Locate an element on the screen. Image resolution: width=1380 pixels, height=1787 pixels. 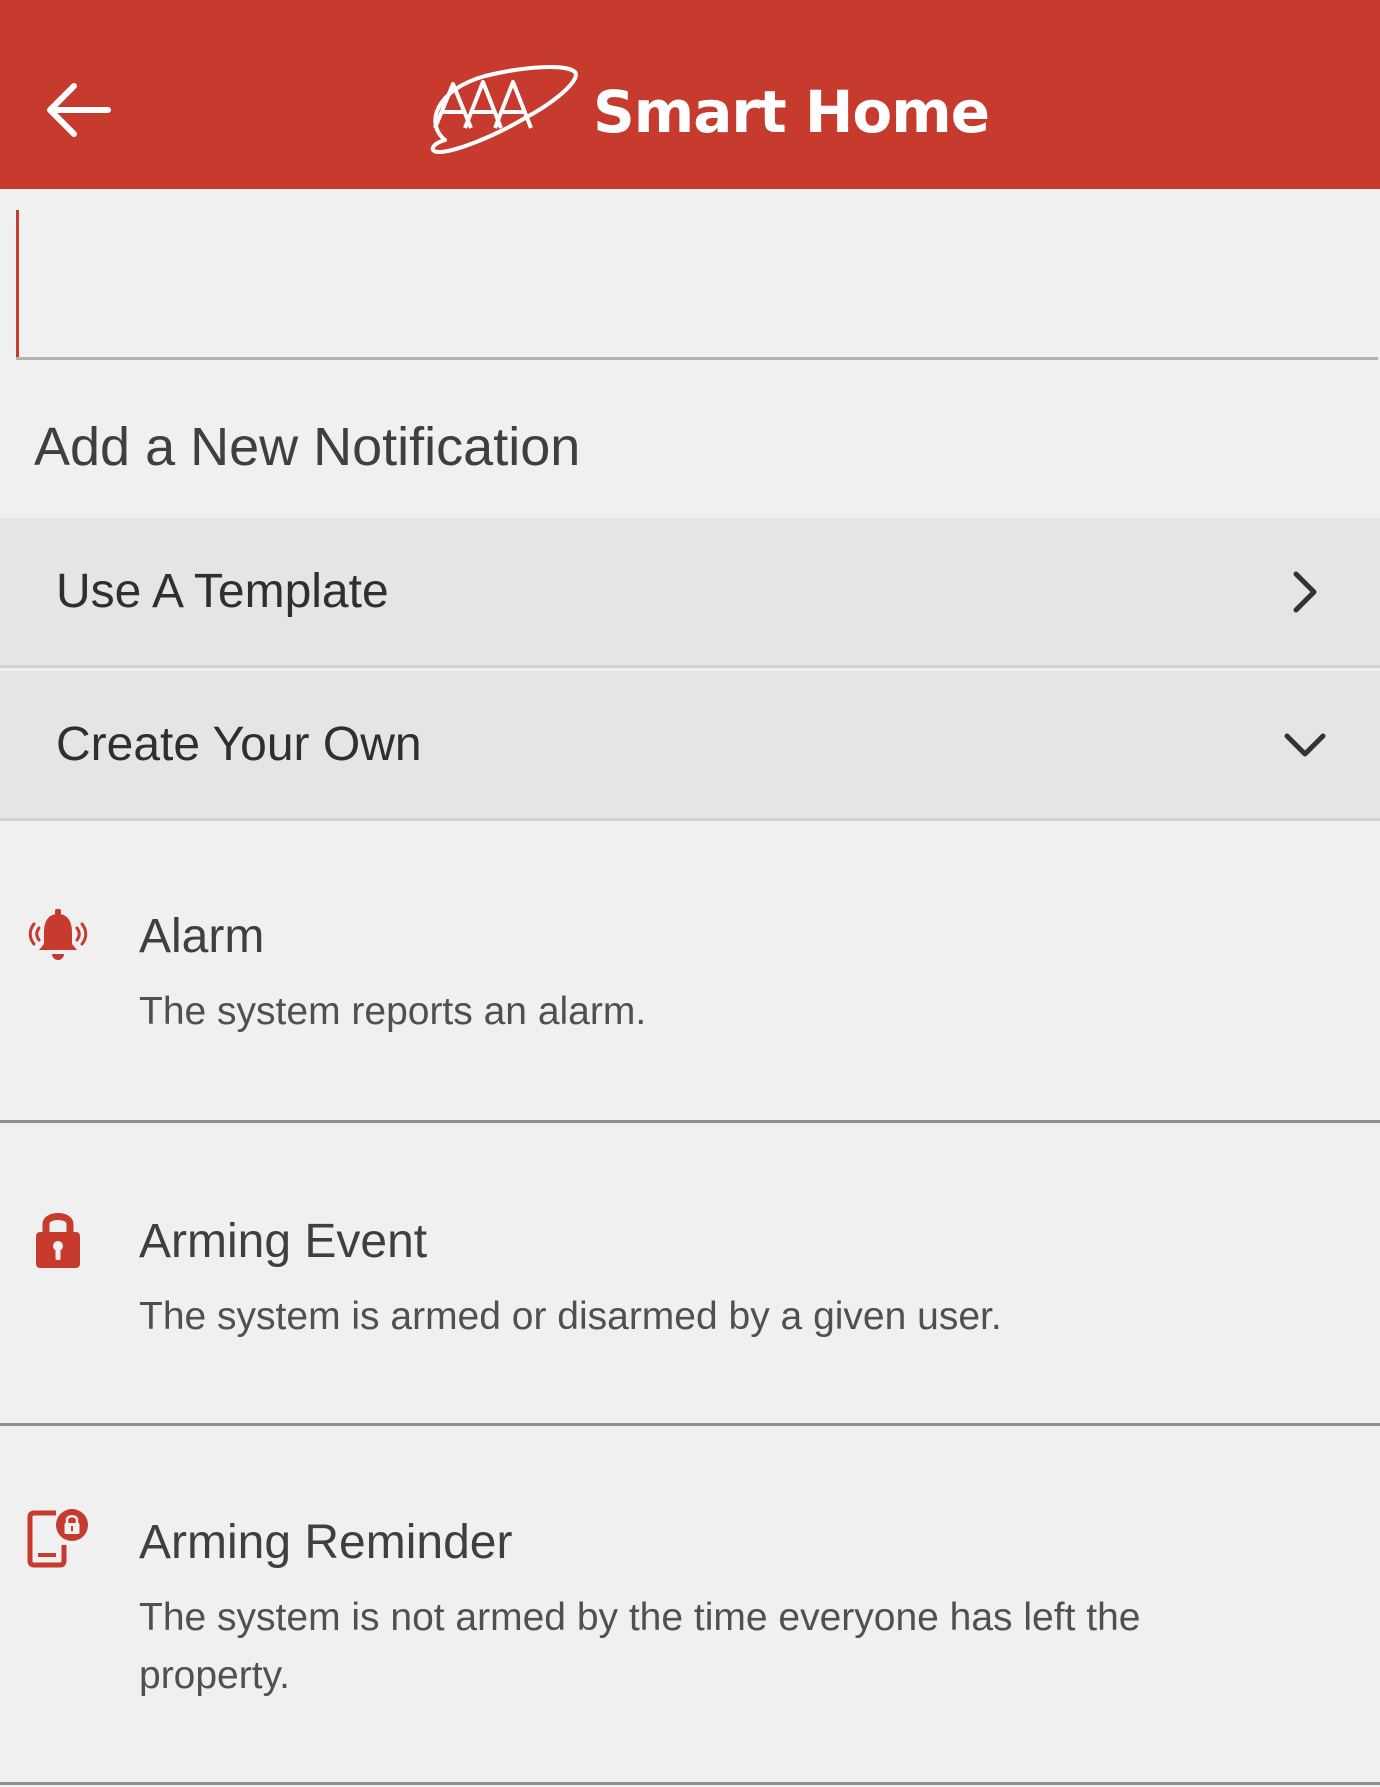
notification-name-input is located at coordinates (697, 283).